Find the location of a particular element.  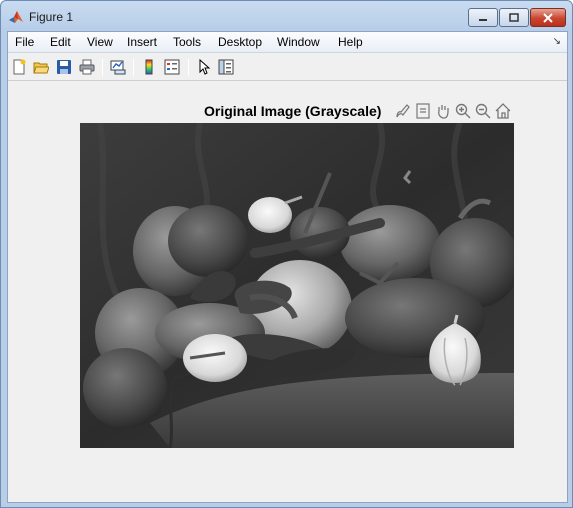

insert-legend-button is located at coordinates (172, 67).